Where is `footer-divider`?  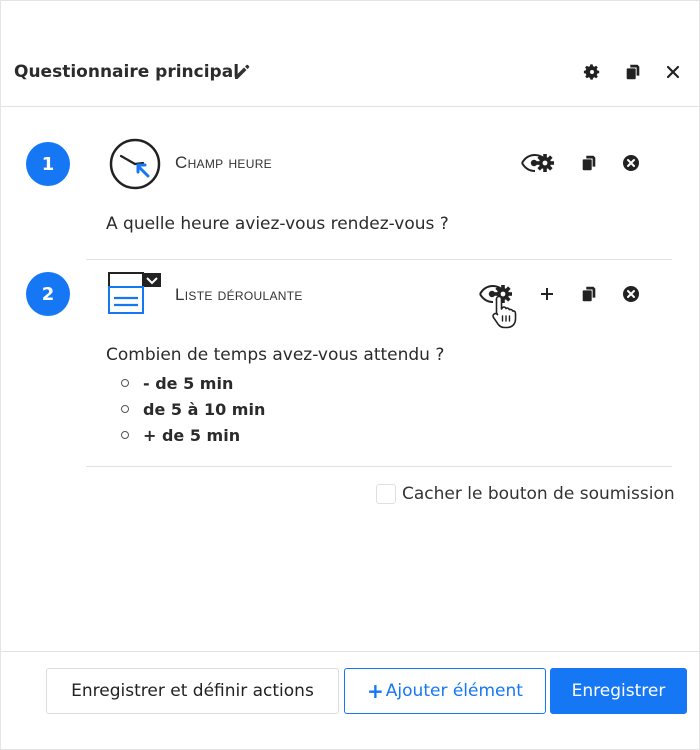
footer-divider is located at coordinates (350, 651).